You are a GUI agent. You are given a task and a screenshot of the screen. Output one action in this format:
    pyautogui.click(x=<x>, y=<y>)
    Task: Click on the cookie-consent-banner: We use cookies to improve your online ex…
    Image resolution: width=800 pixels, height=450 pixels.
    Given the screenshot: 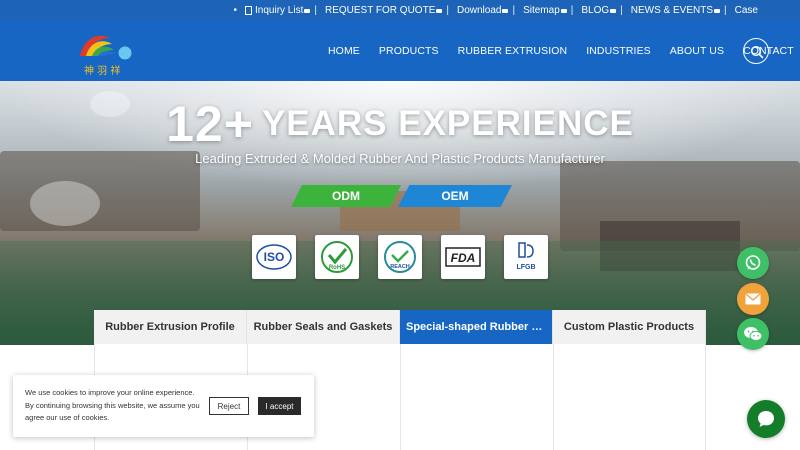 What is the action you would take?
    pyautogui.click(x=163, y=406)
    